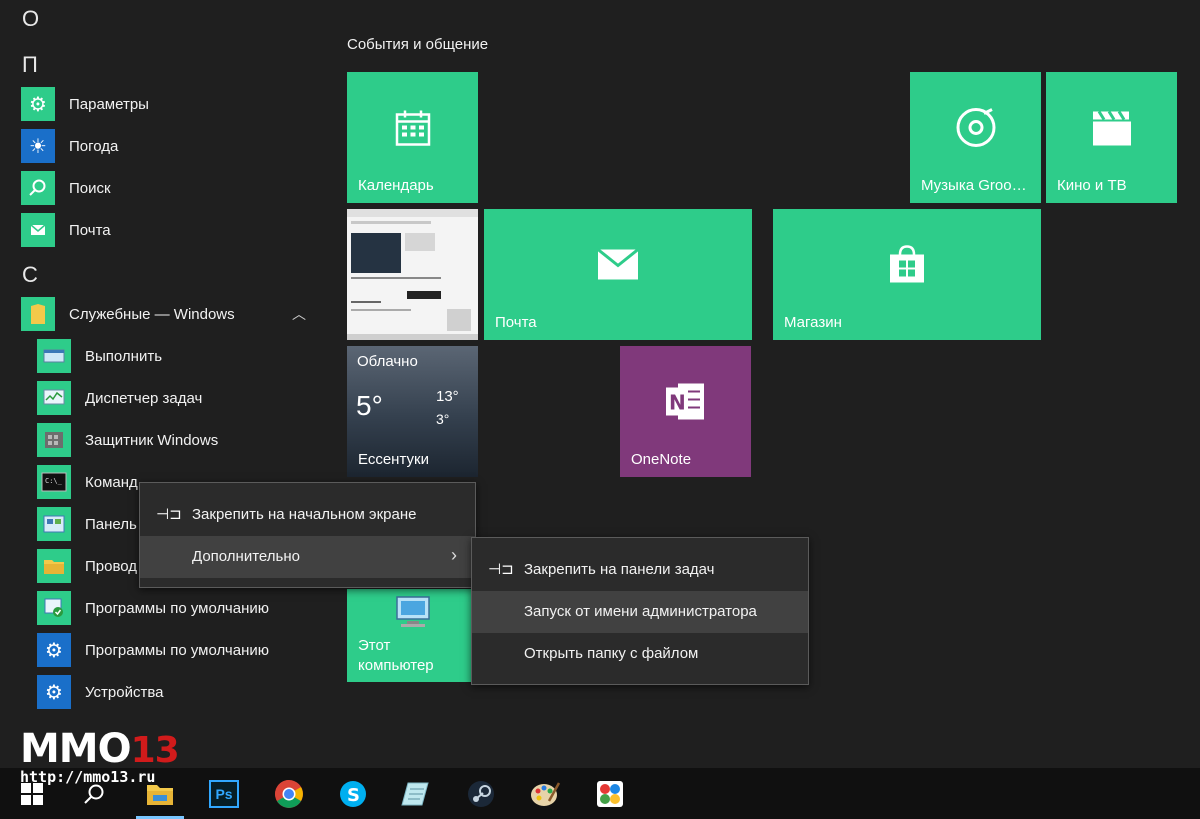 The image size is (1200, 819). Describe the element at coordinates (447, 396) in the screenshot. I see `weather-high: 13°` at that location.